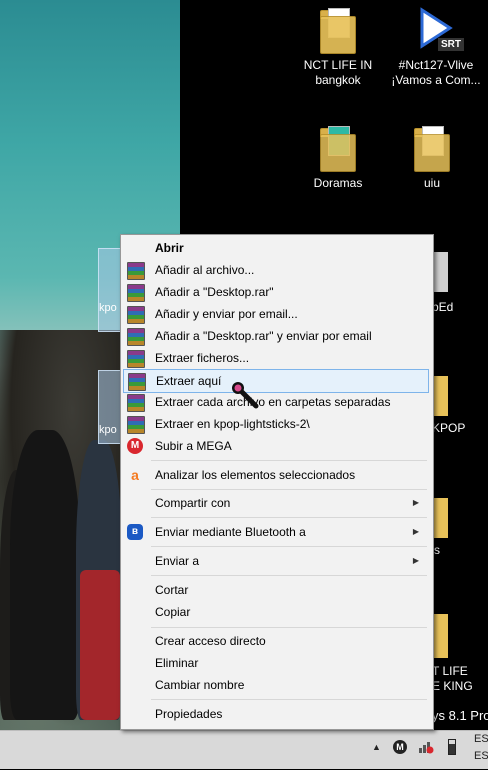 This screenshot has height=770, width=488. What do you see at coordinates (276, 685) in the screenshot?
I see `menu-item-rename: Cambiar nombre` at bounding box center [276, 685].